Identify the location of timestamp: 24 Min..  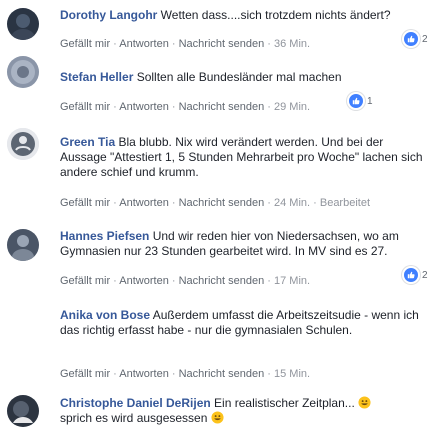
(292, 203).